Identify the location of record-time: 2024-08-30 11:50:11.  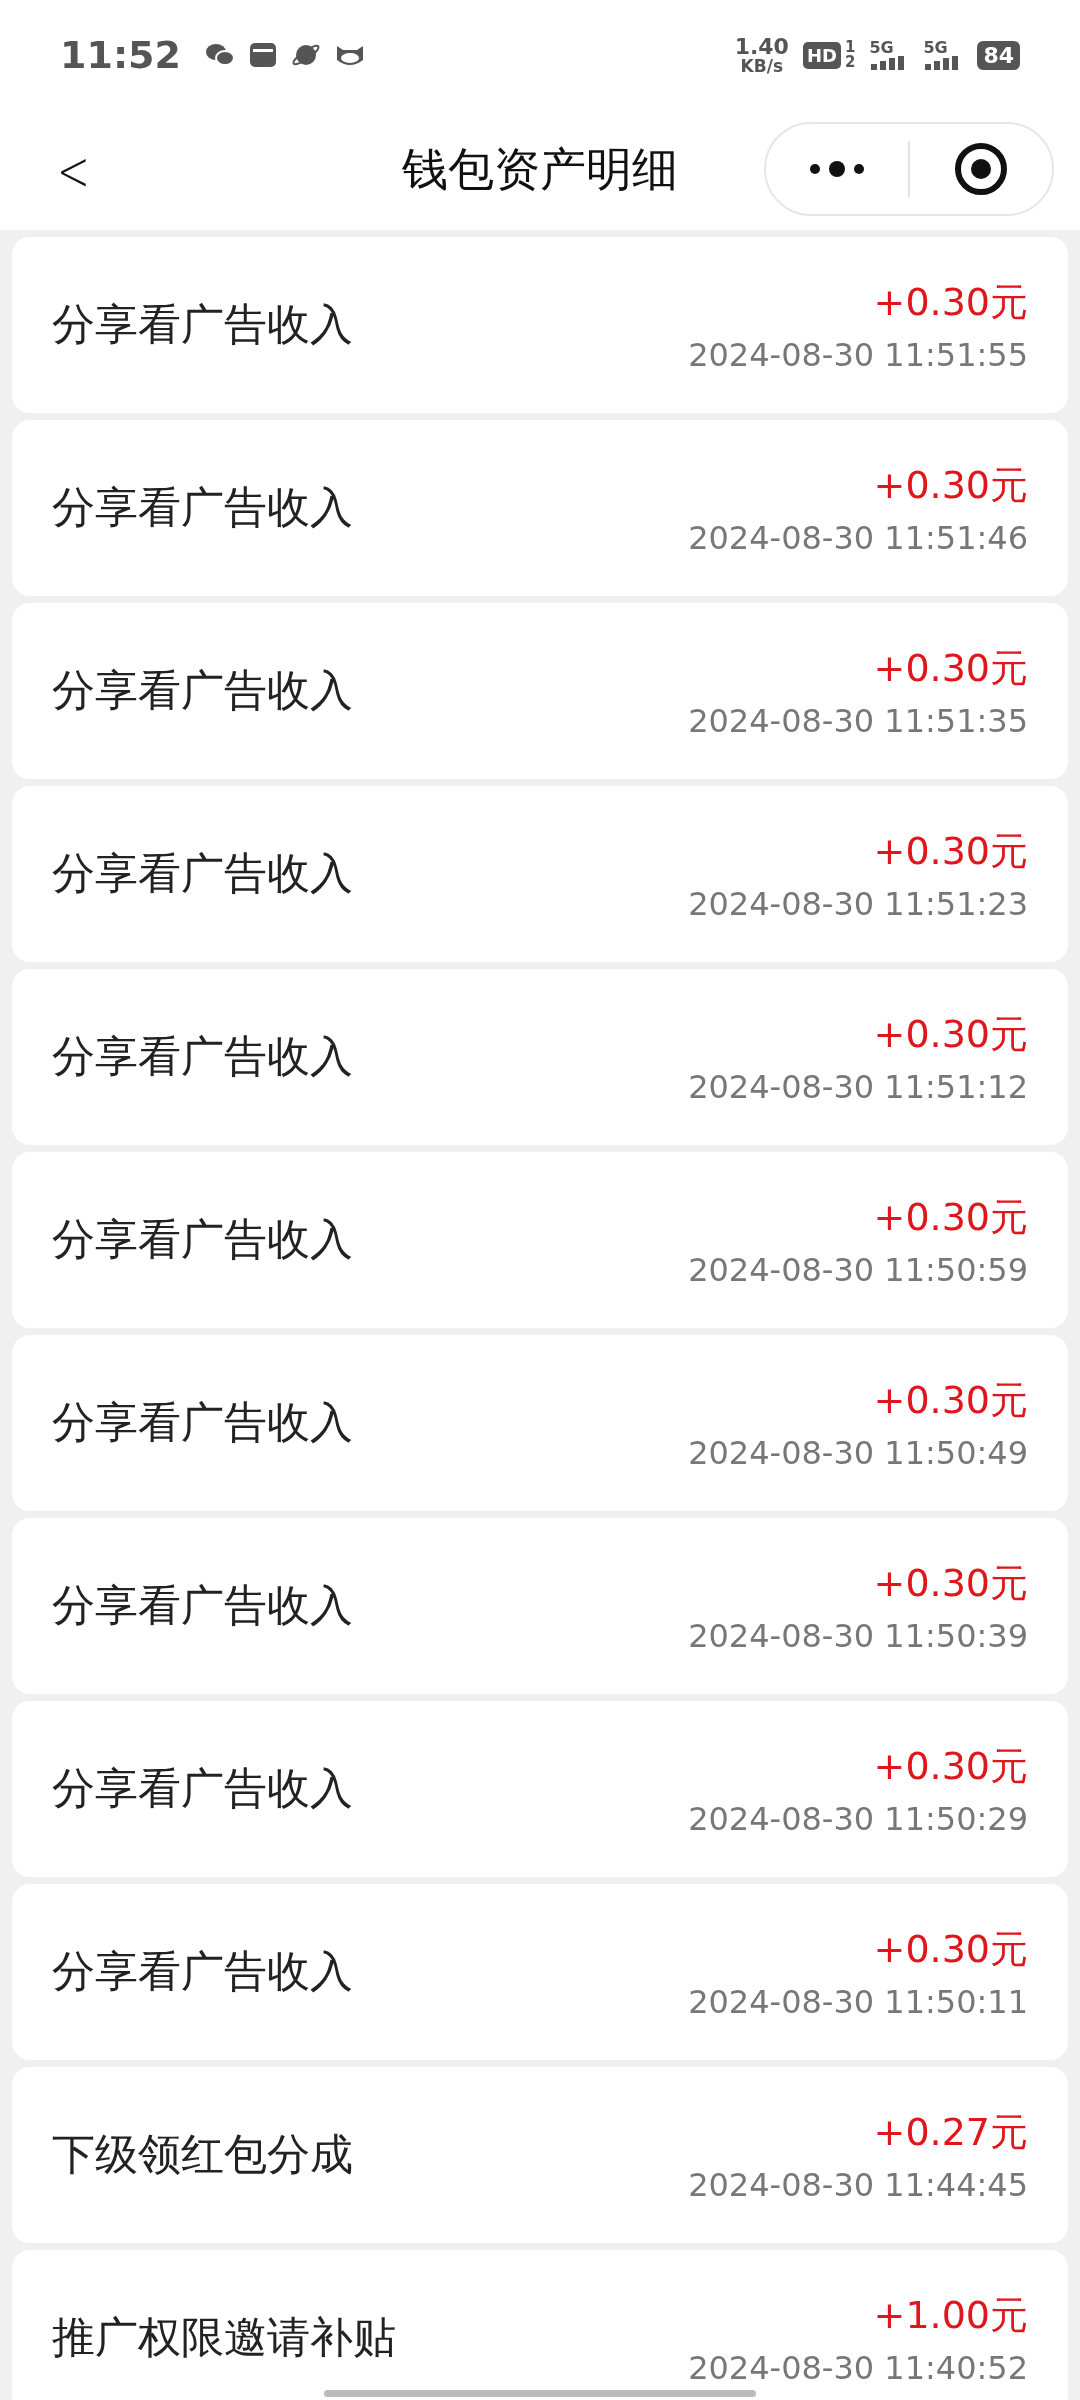
(858, 2001).